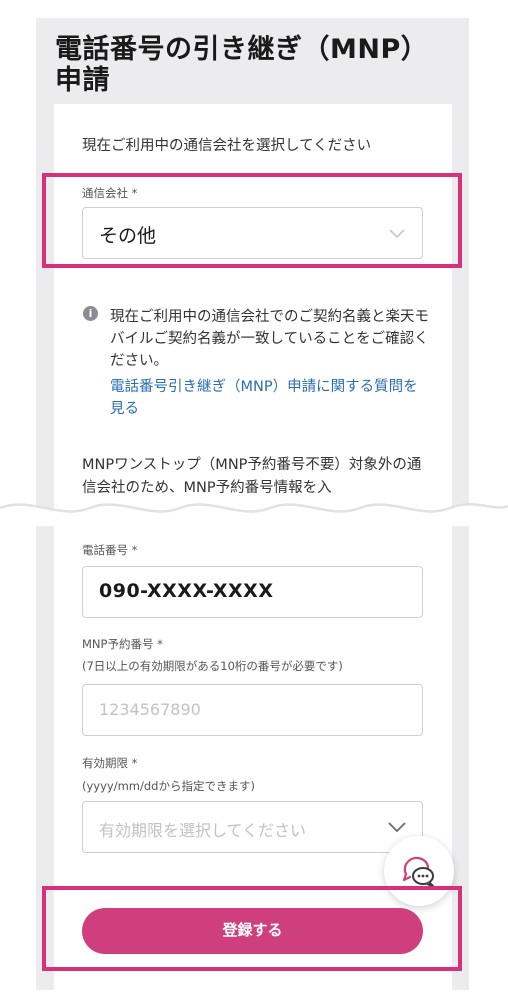 This screenshot has height=1000, width=508. What do you see at coordinates (397, 827) in the screenshot?
I see `chevron-down-icon` at bounding box center [397, 827].